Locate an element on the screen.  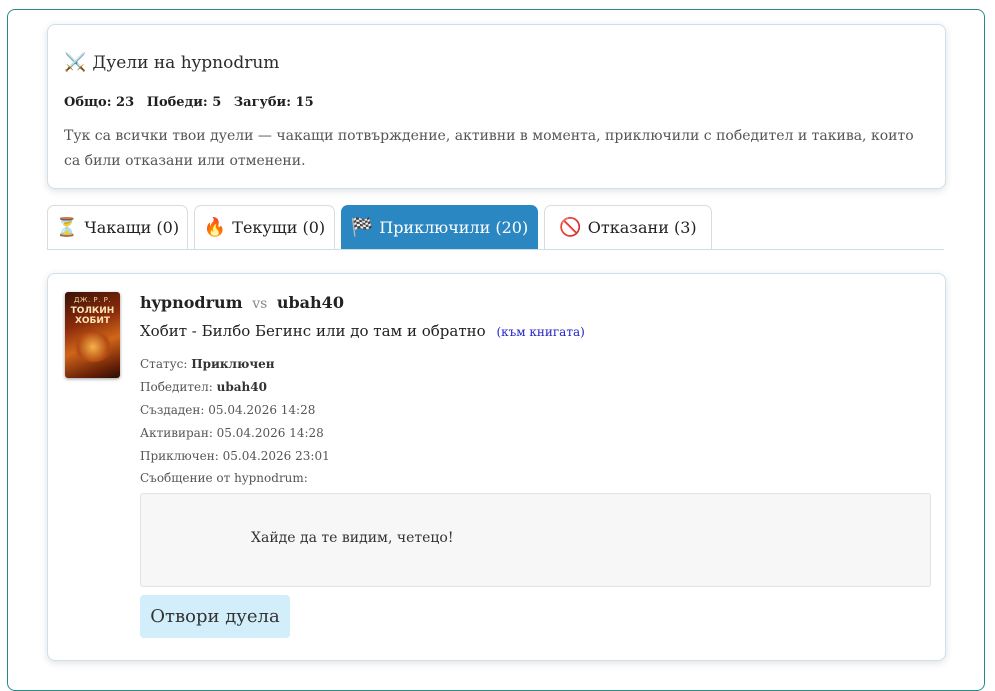
page-title: ⚔️ Дуели на hypnodrum is located at coordinates (171, 62).